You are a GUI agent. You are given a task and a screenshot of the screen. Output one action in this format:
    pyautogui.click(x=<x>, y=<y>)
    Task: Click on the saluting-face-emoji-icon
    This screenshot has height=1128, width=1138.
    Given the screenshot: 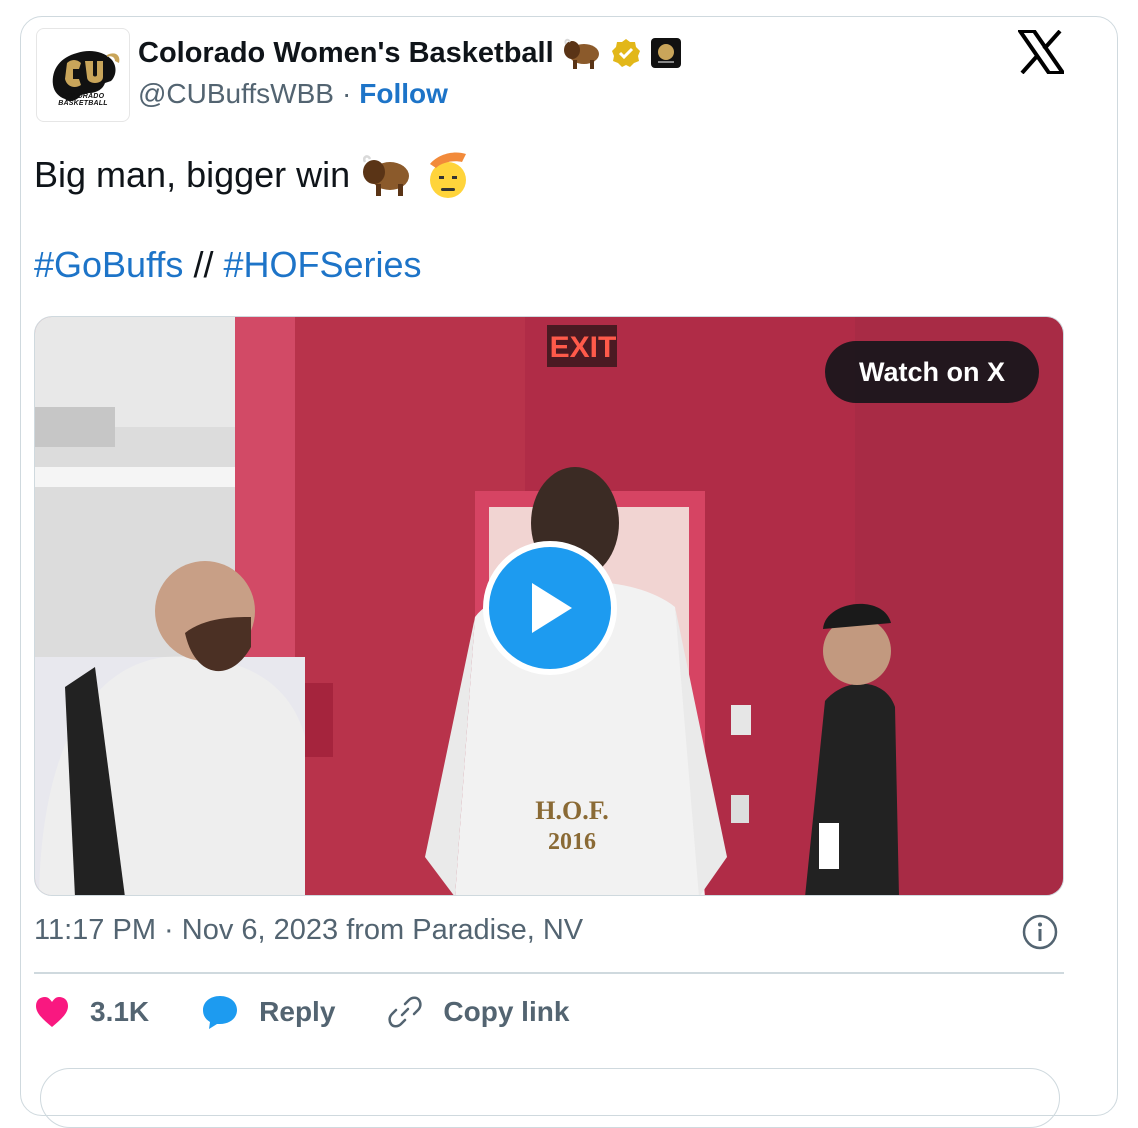 What is the action you would take?
    pyautogui.click(x=448, y=175)
    